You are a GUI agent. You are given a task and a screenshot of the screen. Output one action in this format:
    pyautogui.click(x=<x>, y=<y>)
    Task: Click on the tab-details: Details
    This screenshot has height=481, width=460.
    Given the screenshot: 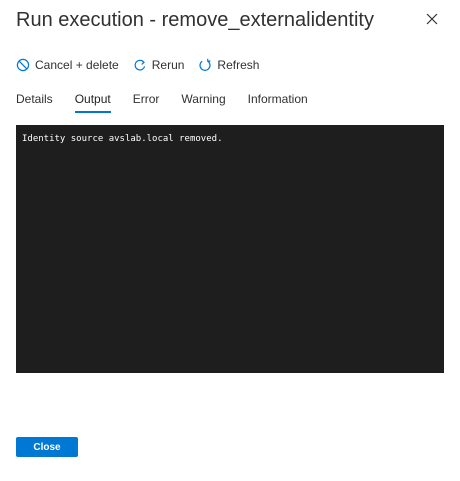 What is the action you would take?
    pyautogui.click(x=34, y=102)
    